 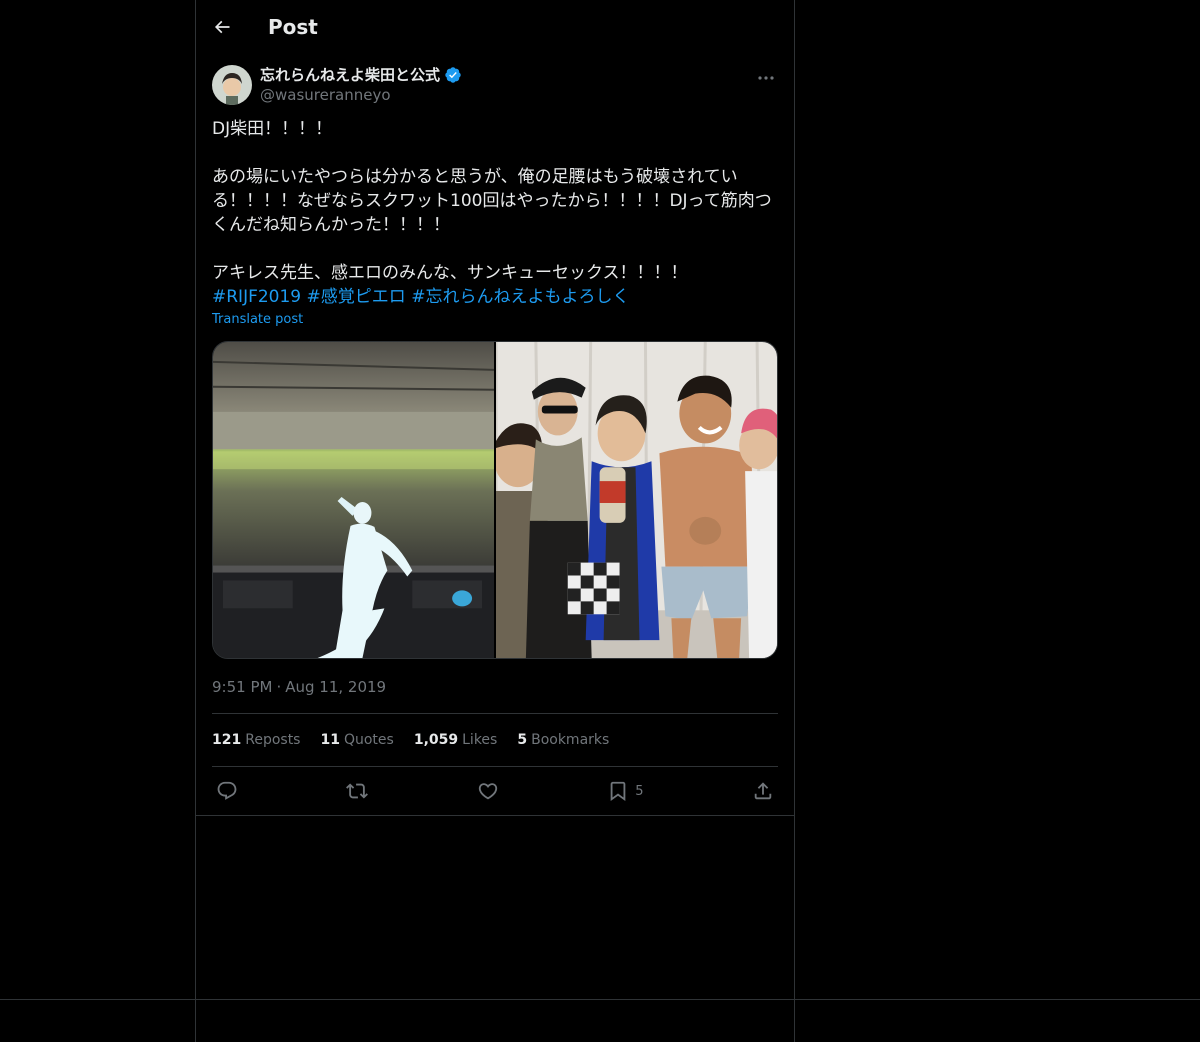 I want to click on quotes-count: 11, so click(x=330, y=740).